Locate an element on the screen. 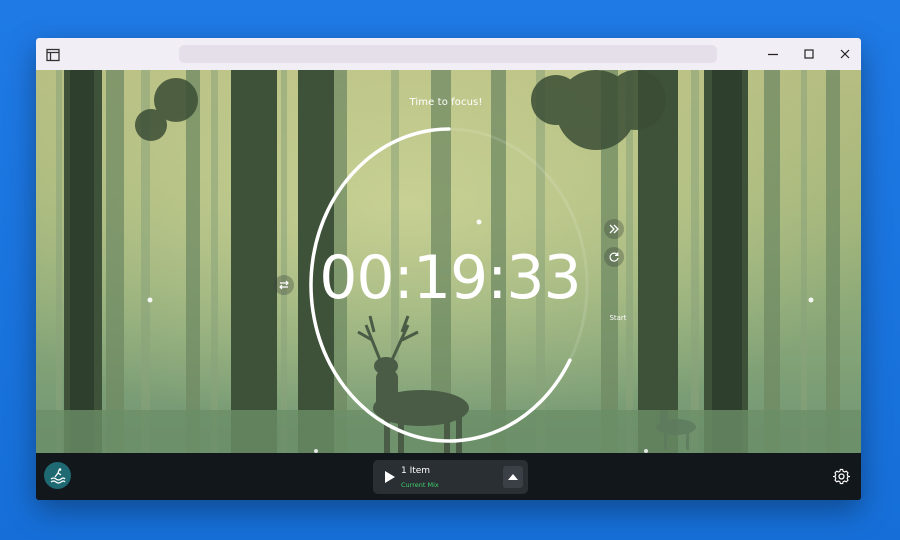 The height and width of the screenshot is (540, 900). gear-icon is located at coordinates (841, 476).